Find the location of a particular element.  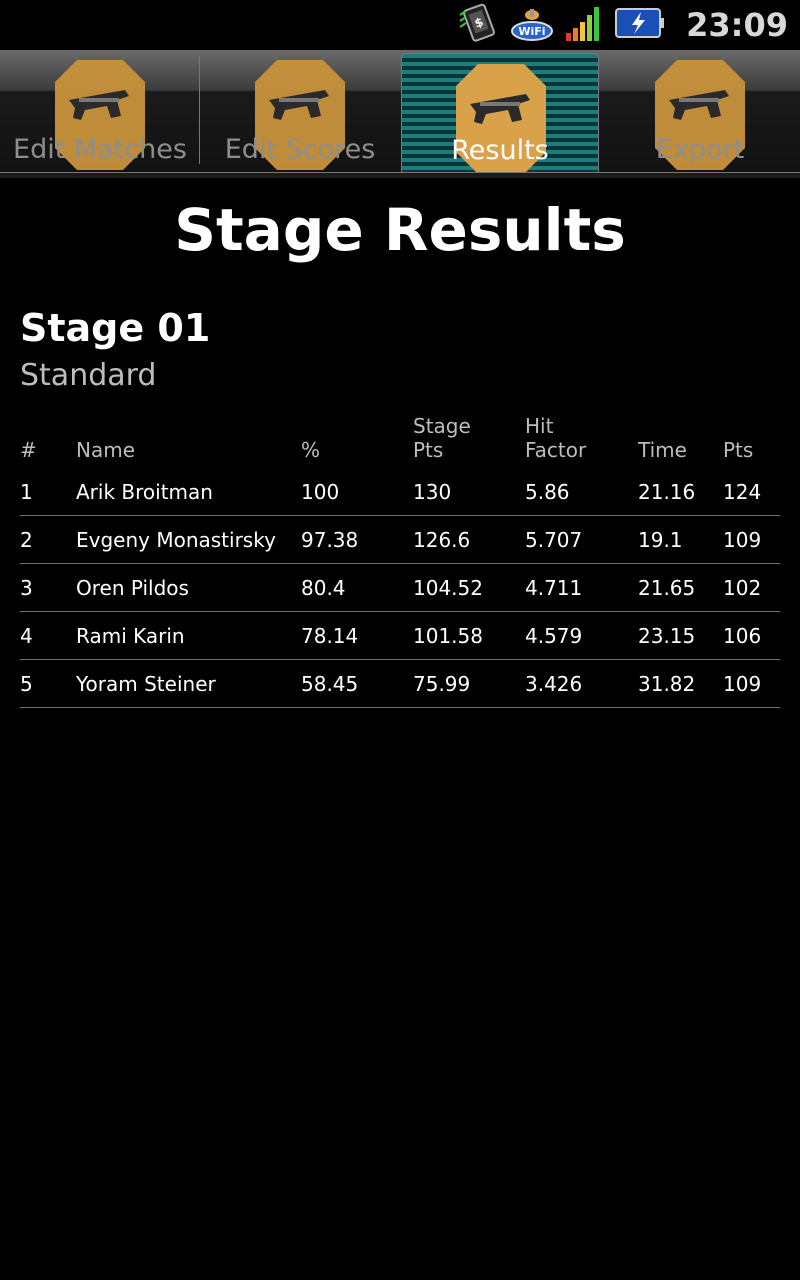

svg-text: WiFi is located at coordinates (532, 31).